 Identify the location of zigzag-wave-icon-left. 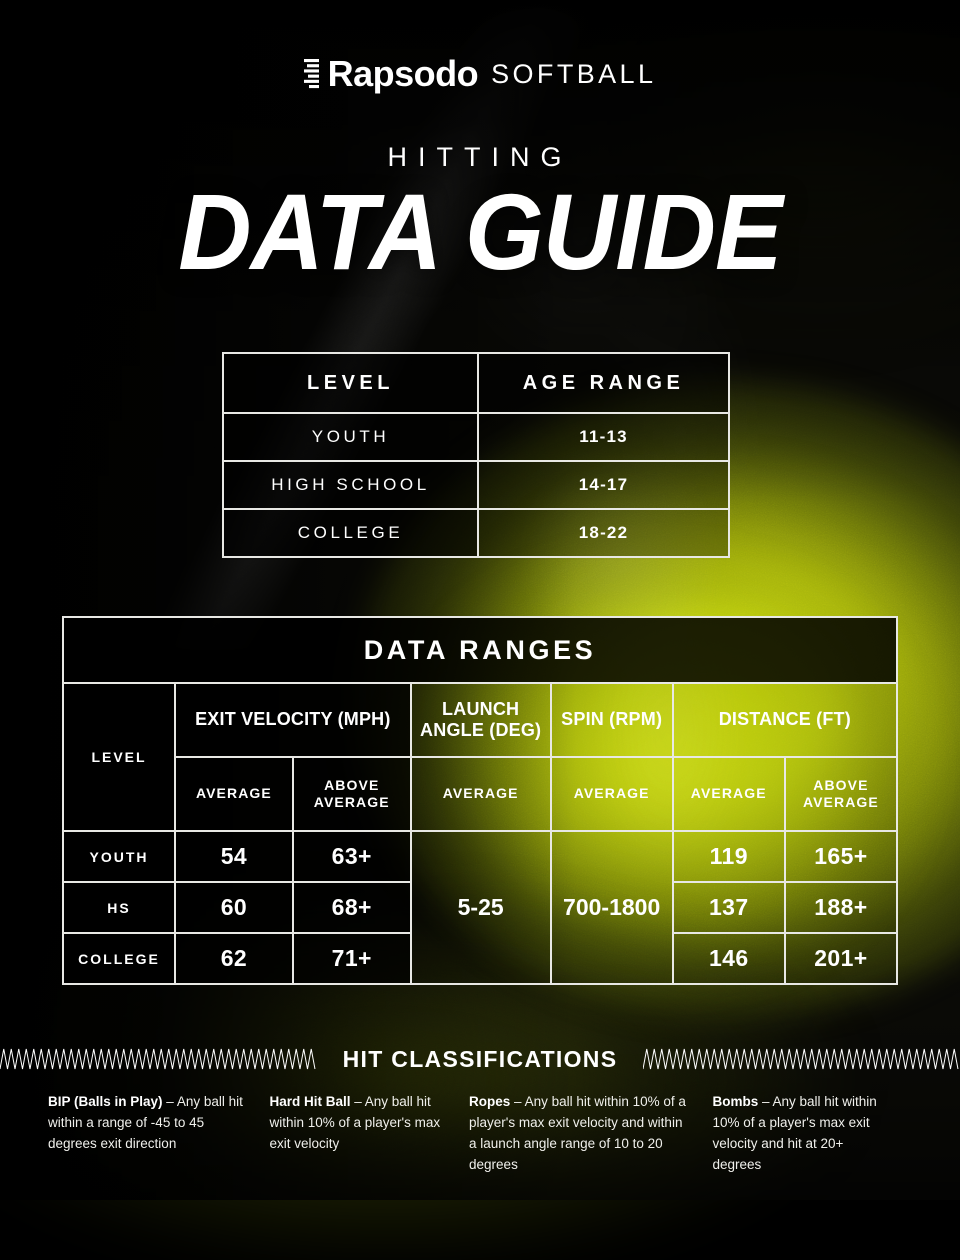
(158, 1059).